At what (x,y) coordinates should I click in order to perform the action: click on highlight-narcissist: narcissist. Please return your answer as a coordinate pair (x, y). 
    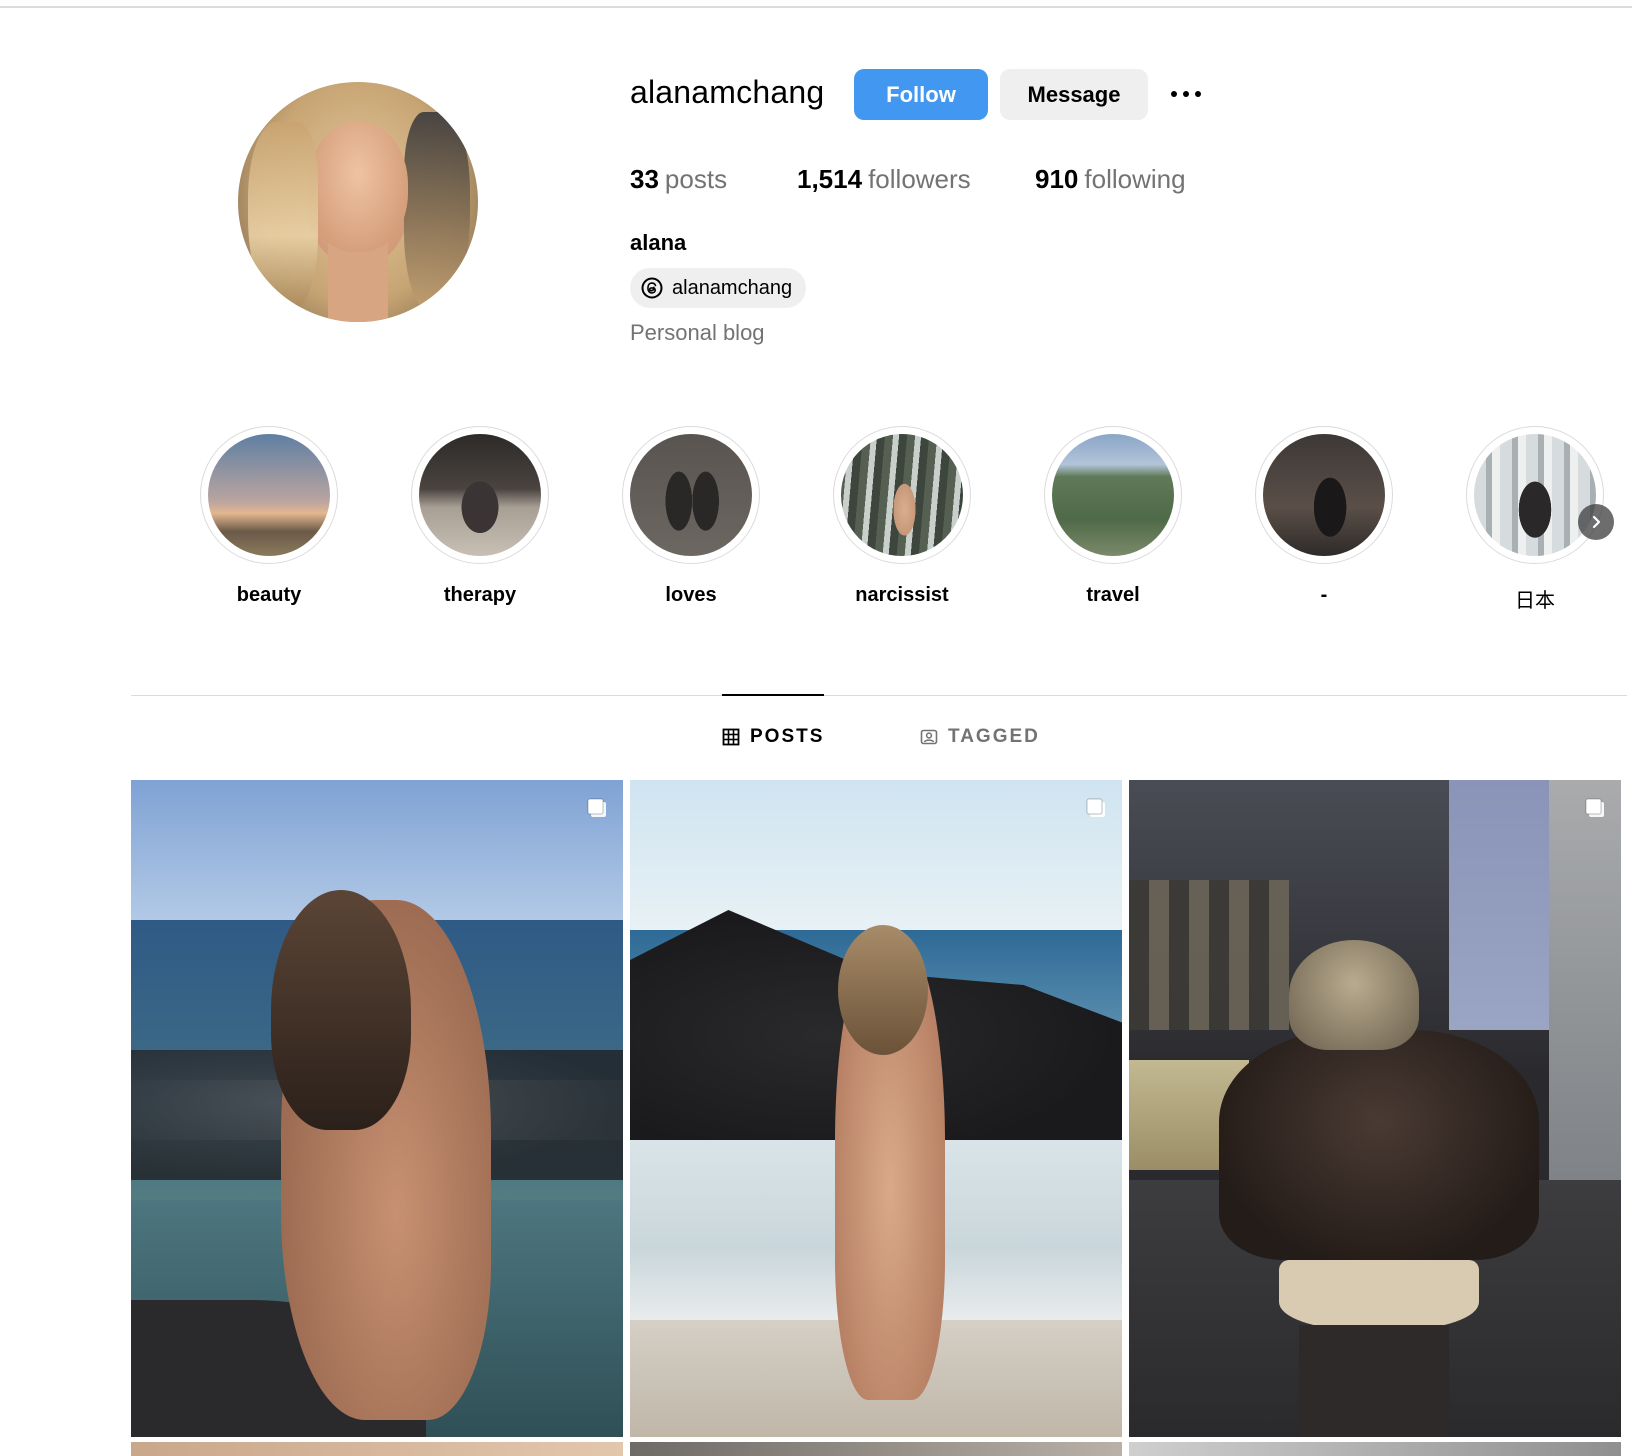
    Looking at the image, I should click on (902, 516).